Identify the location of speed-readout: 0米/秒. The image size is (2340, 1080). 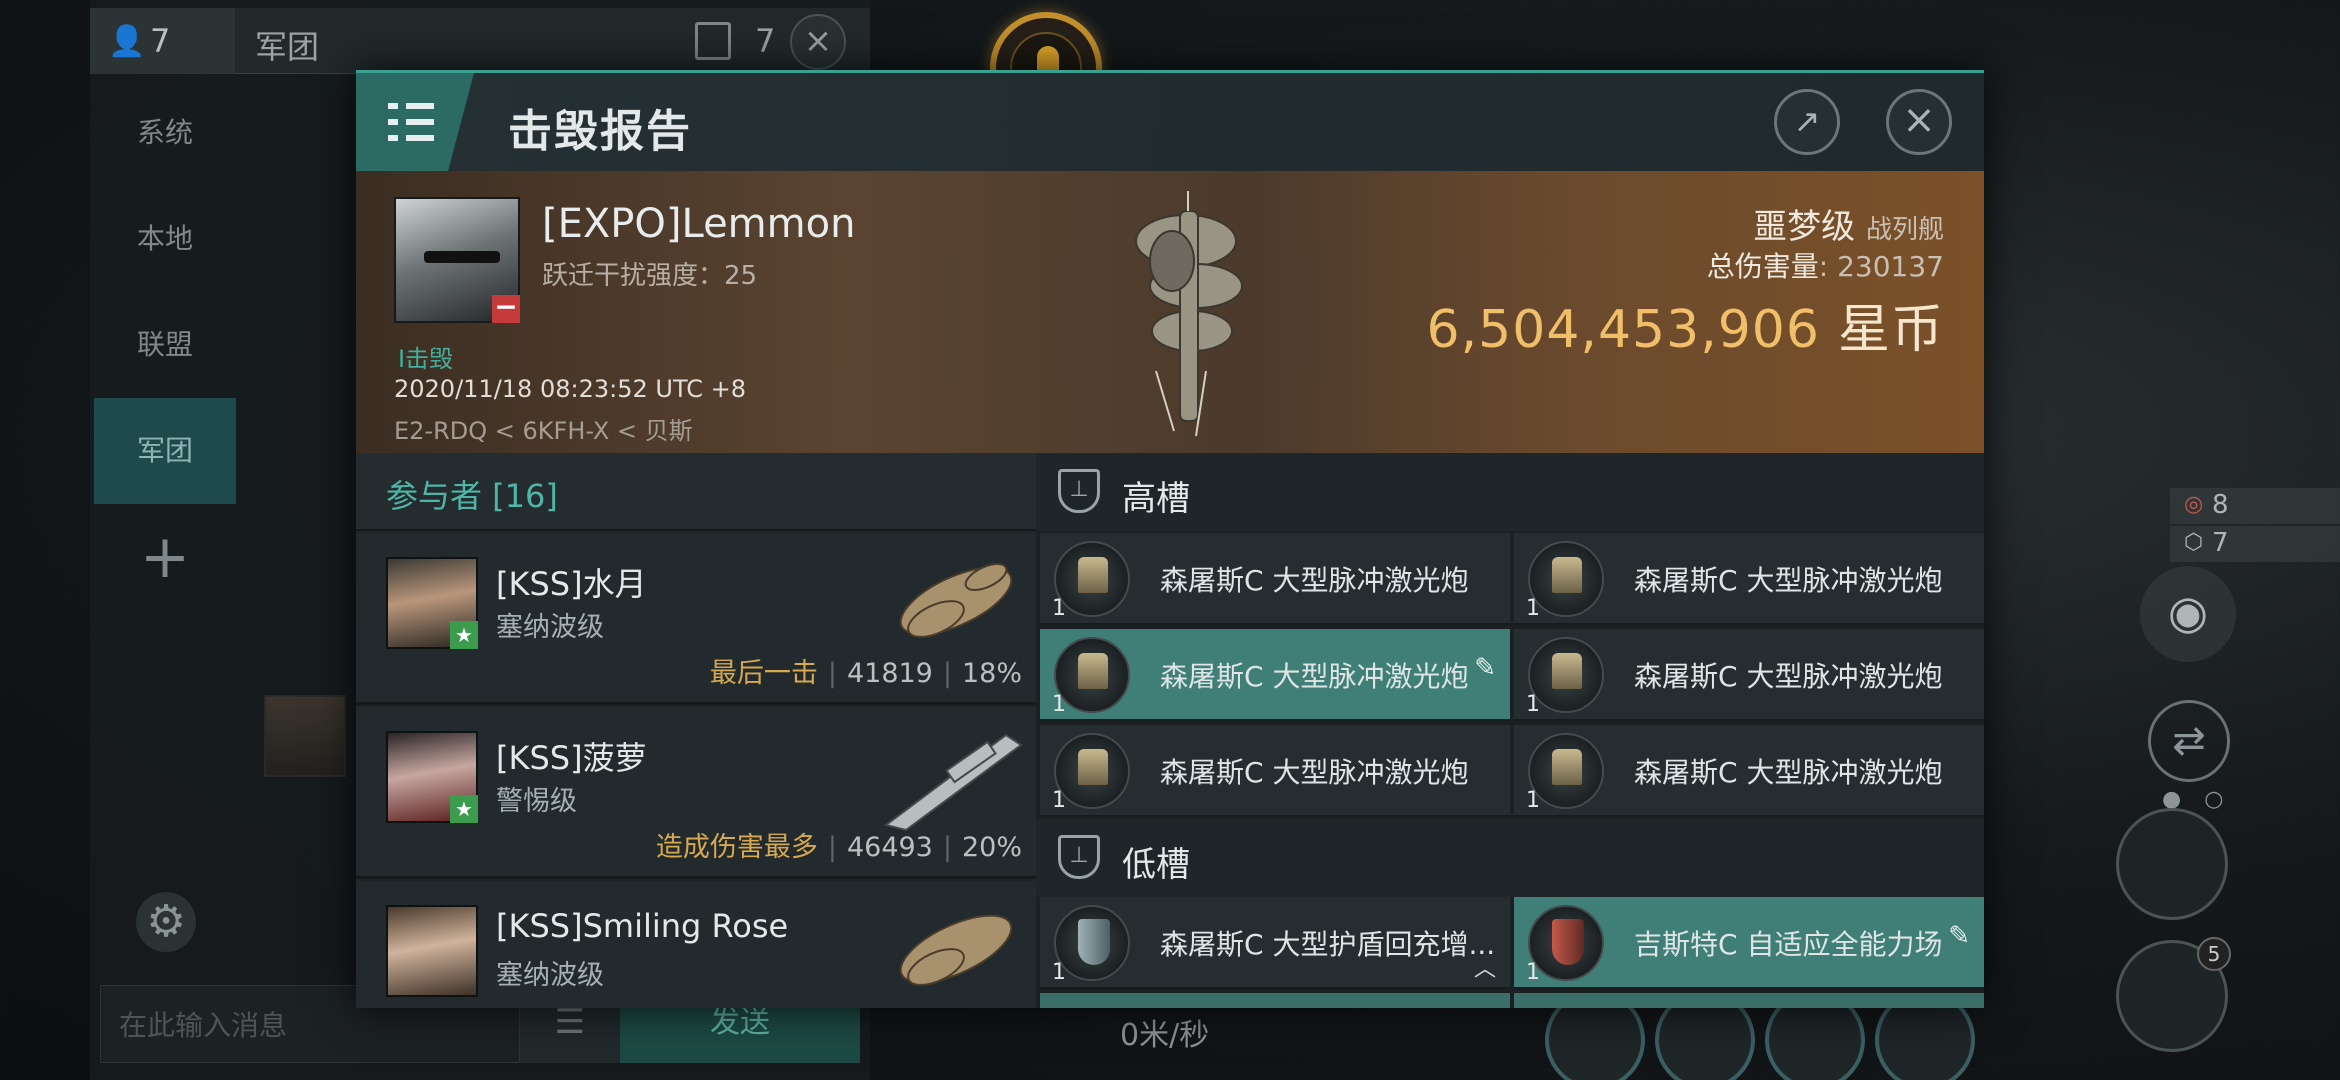
(1165, 1035).